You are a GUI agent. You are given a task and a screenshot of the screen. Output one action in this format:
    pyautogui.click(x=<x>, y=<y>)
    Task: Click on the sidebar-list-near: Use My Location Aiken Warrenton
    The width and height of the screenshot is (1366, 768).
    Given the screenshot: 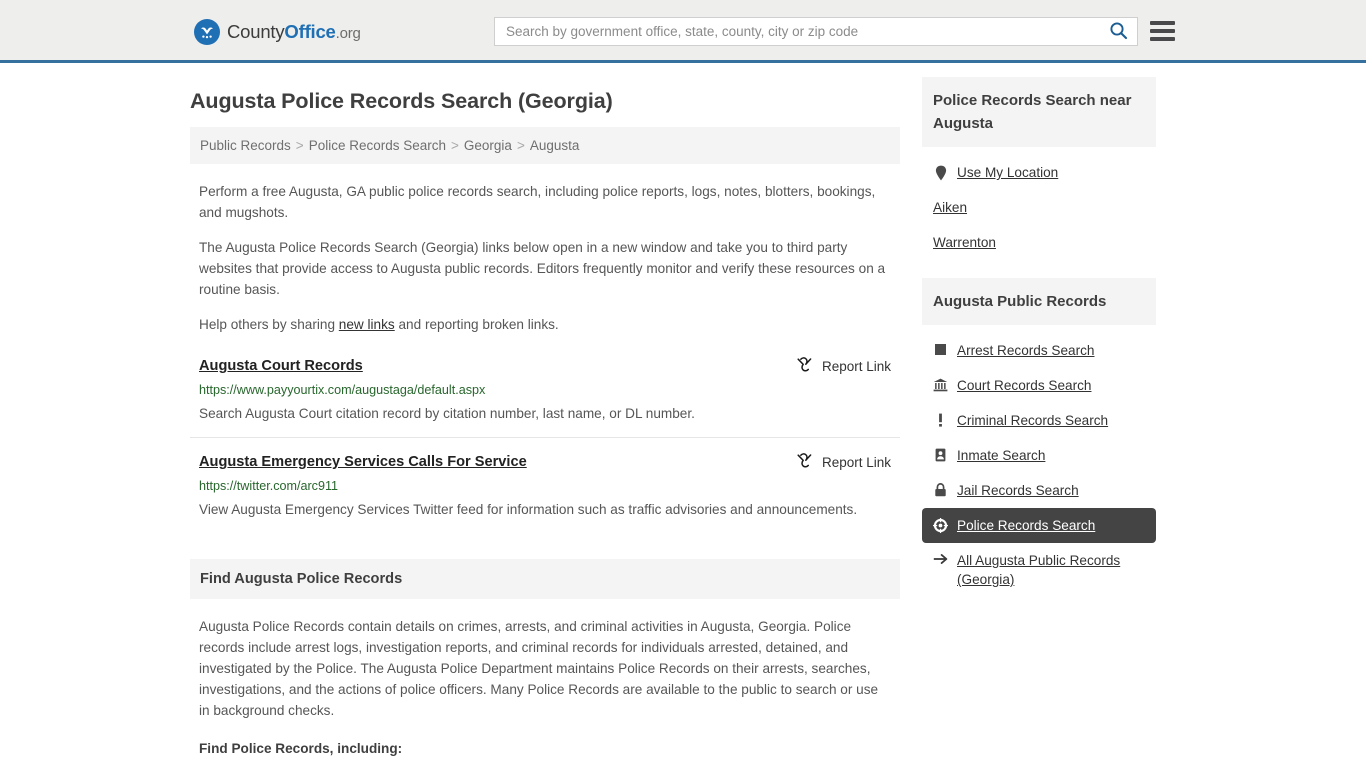 What is the action you would take?
    pyautogui.click(x=1039, y=203)
    